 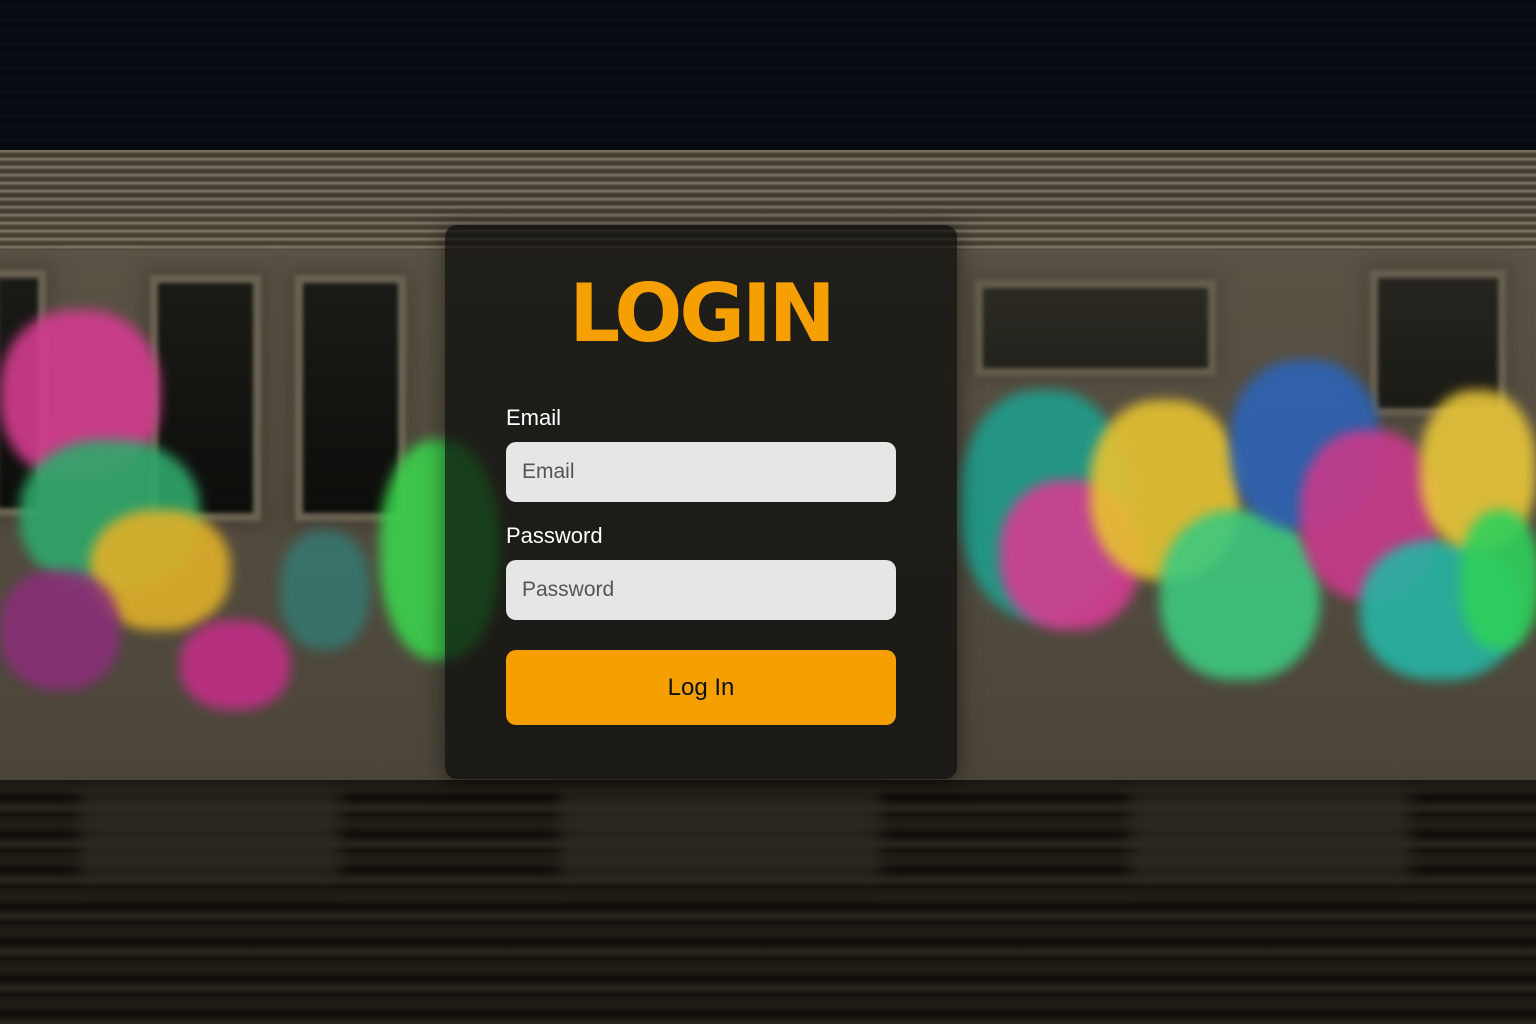 What do you see at coordinates (554, 535) in the screenshot?
I see `password-label: Password` at bounding box center [554, 535].